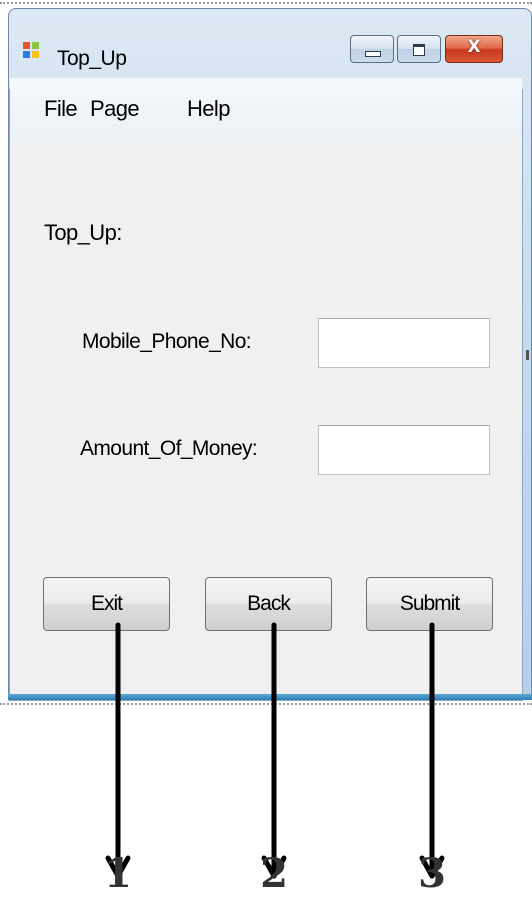  Describe the element at coordinates (432, 873) in the screenshot. I see `callout-number-3: 3` at that location.